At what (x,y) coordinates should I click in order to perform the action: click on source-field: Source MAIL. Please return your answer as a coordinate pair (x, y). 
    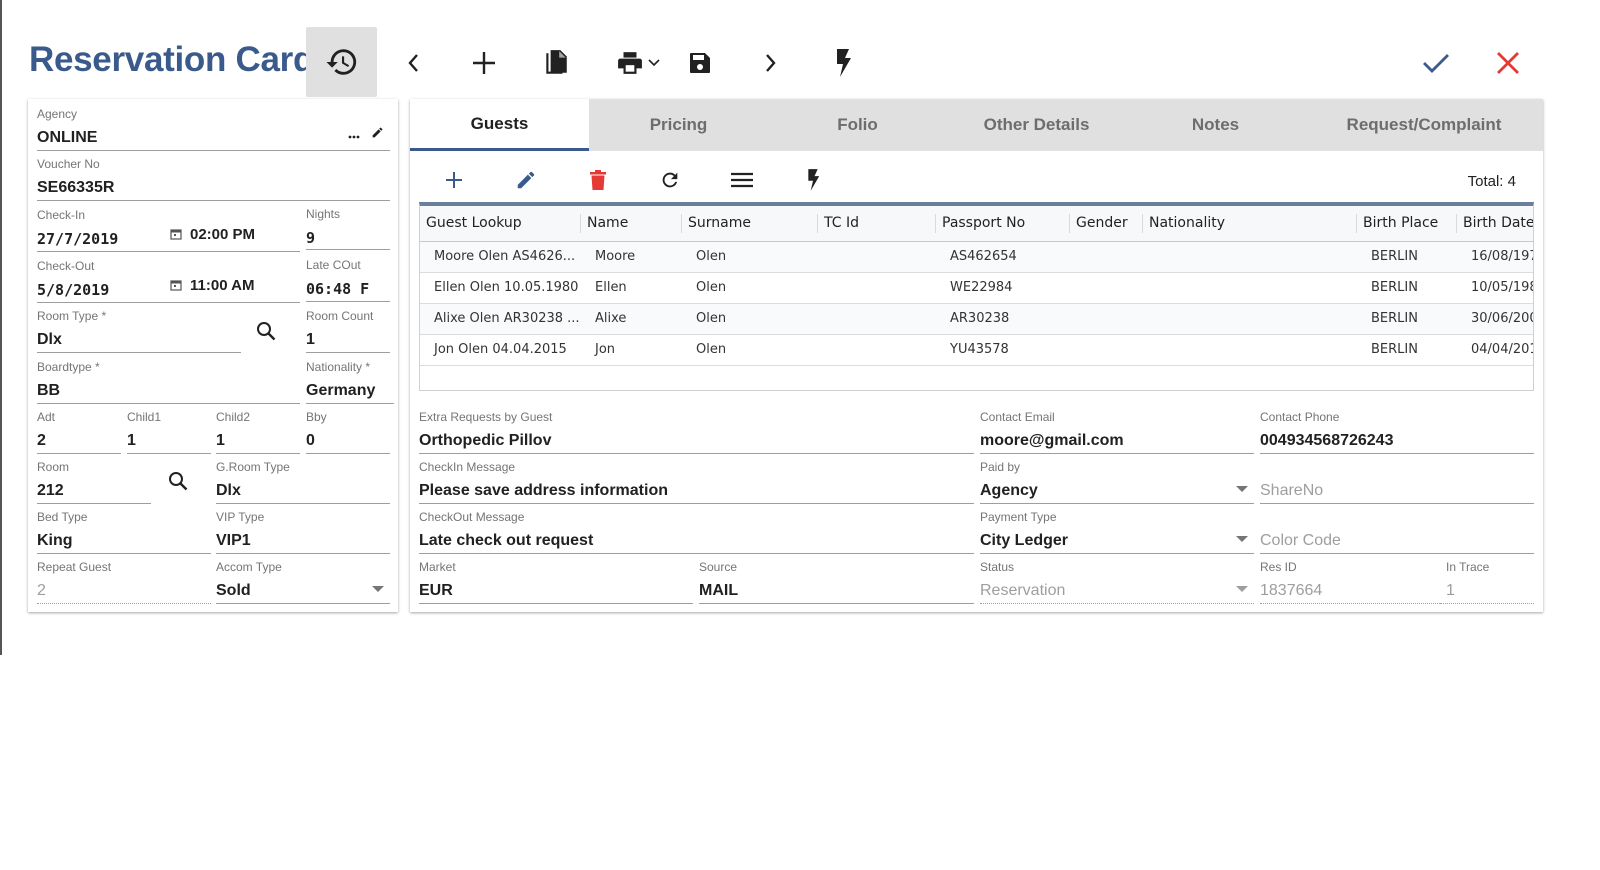
    Looking at the image, I should click on (836, 582).